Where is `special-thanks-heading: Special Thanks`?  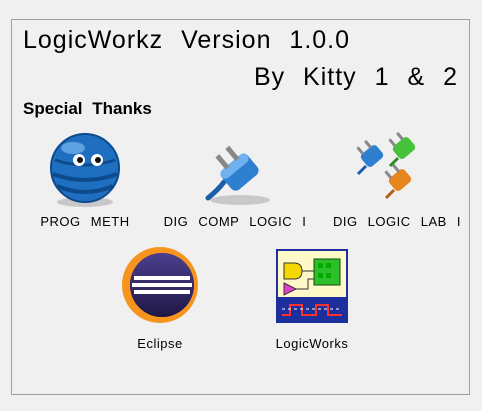
special-thanks-heading: Special Thanks is located at coordinates (87, 108).